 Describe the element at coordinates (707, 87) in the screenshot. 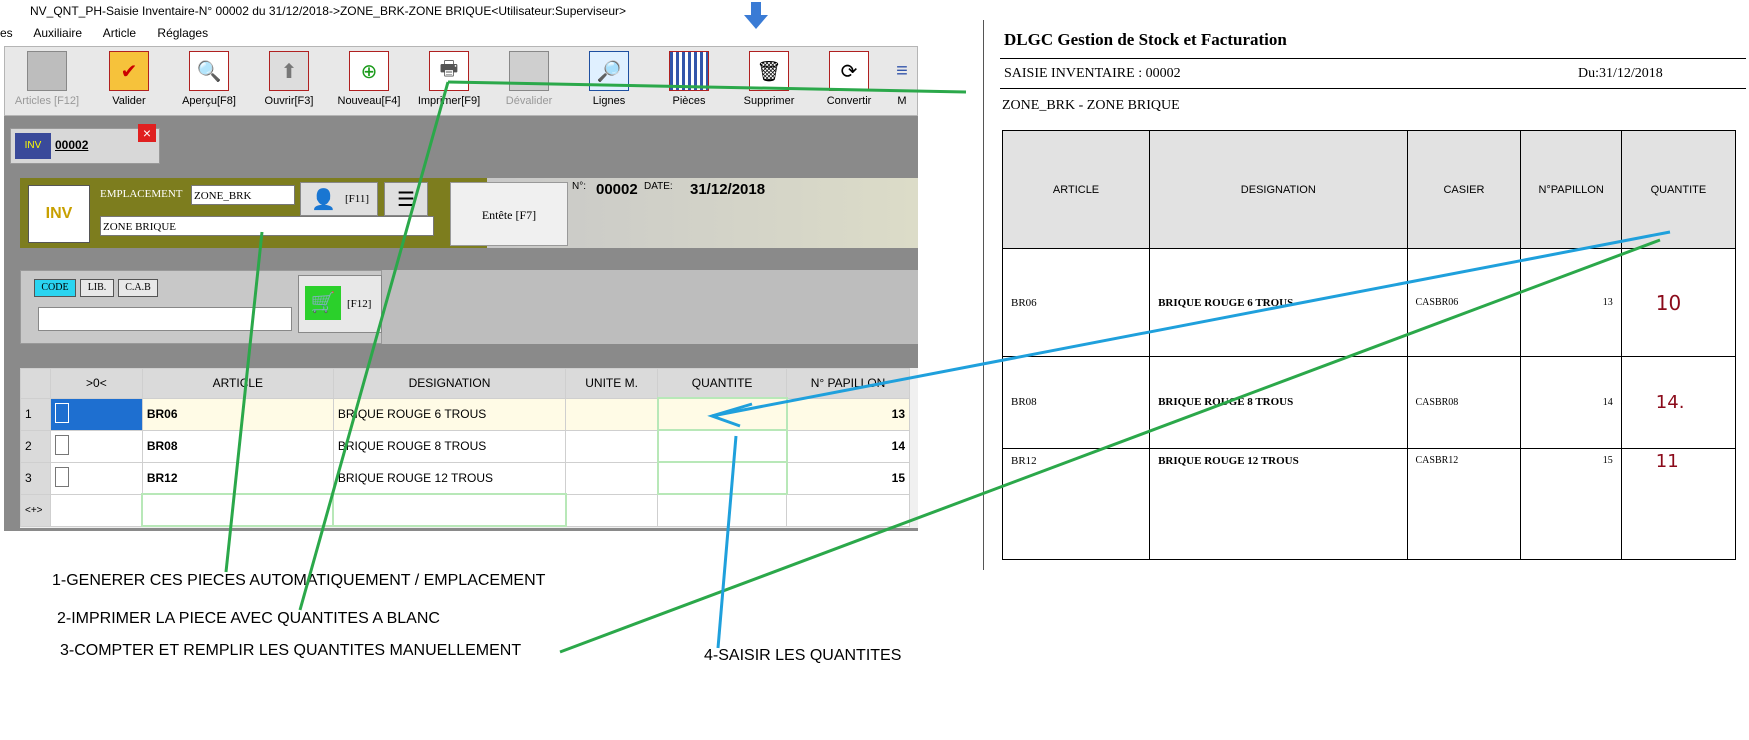

I see `green-line-print-to-doc` at that location.